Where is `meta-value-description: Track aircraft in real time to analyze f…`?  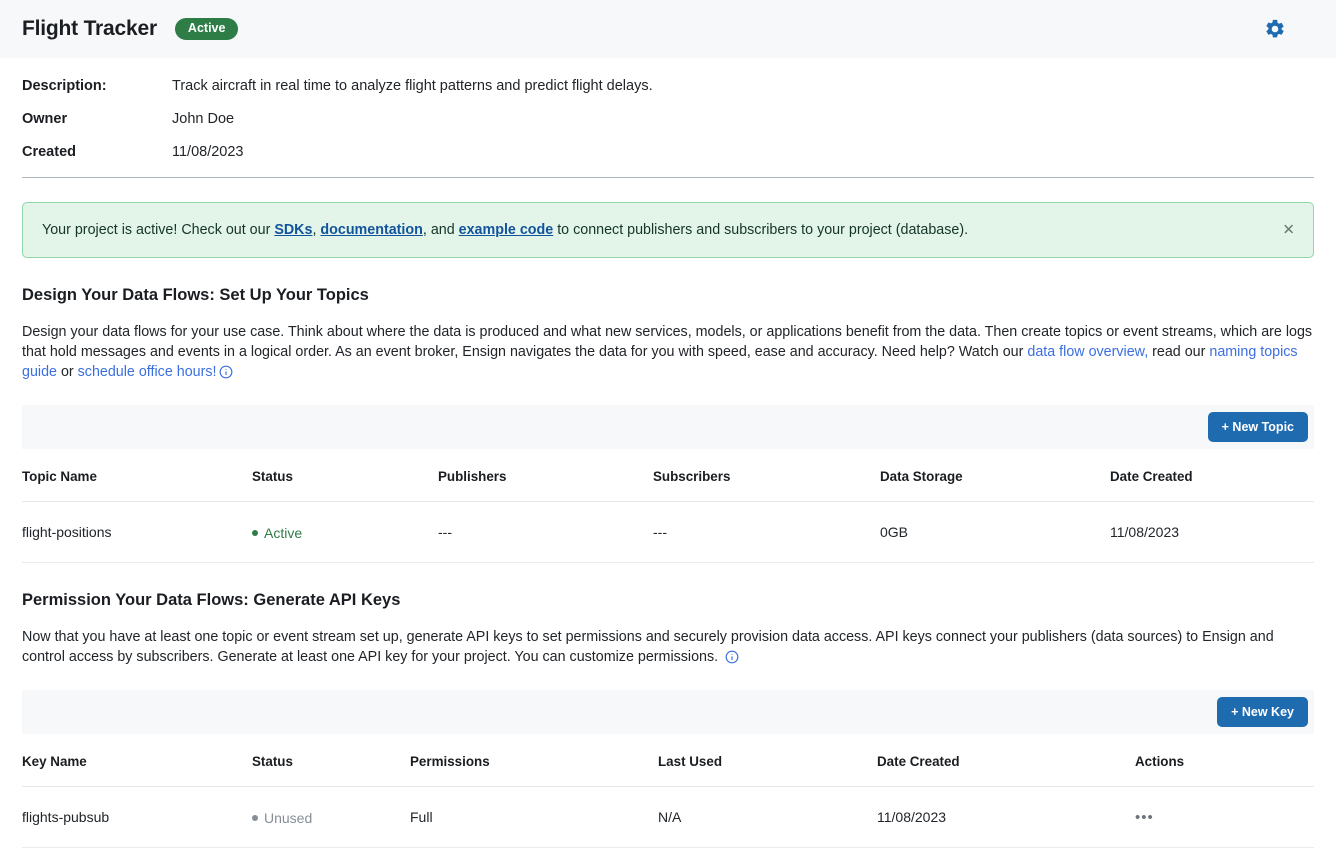 meta-value-description: Track aircraft in real time to analyze f… is located at coordinates (412, 86).